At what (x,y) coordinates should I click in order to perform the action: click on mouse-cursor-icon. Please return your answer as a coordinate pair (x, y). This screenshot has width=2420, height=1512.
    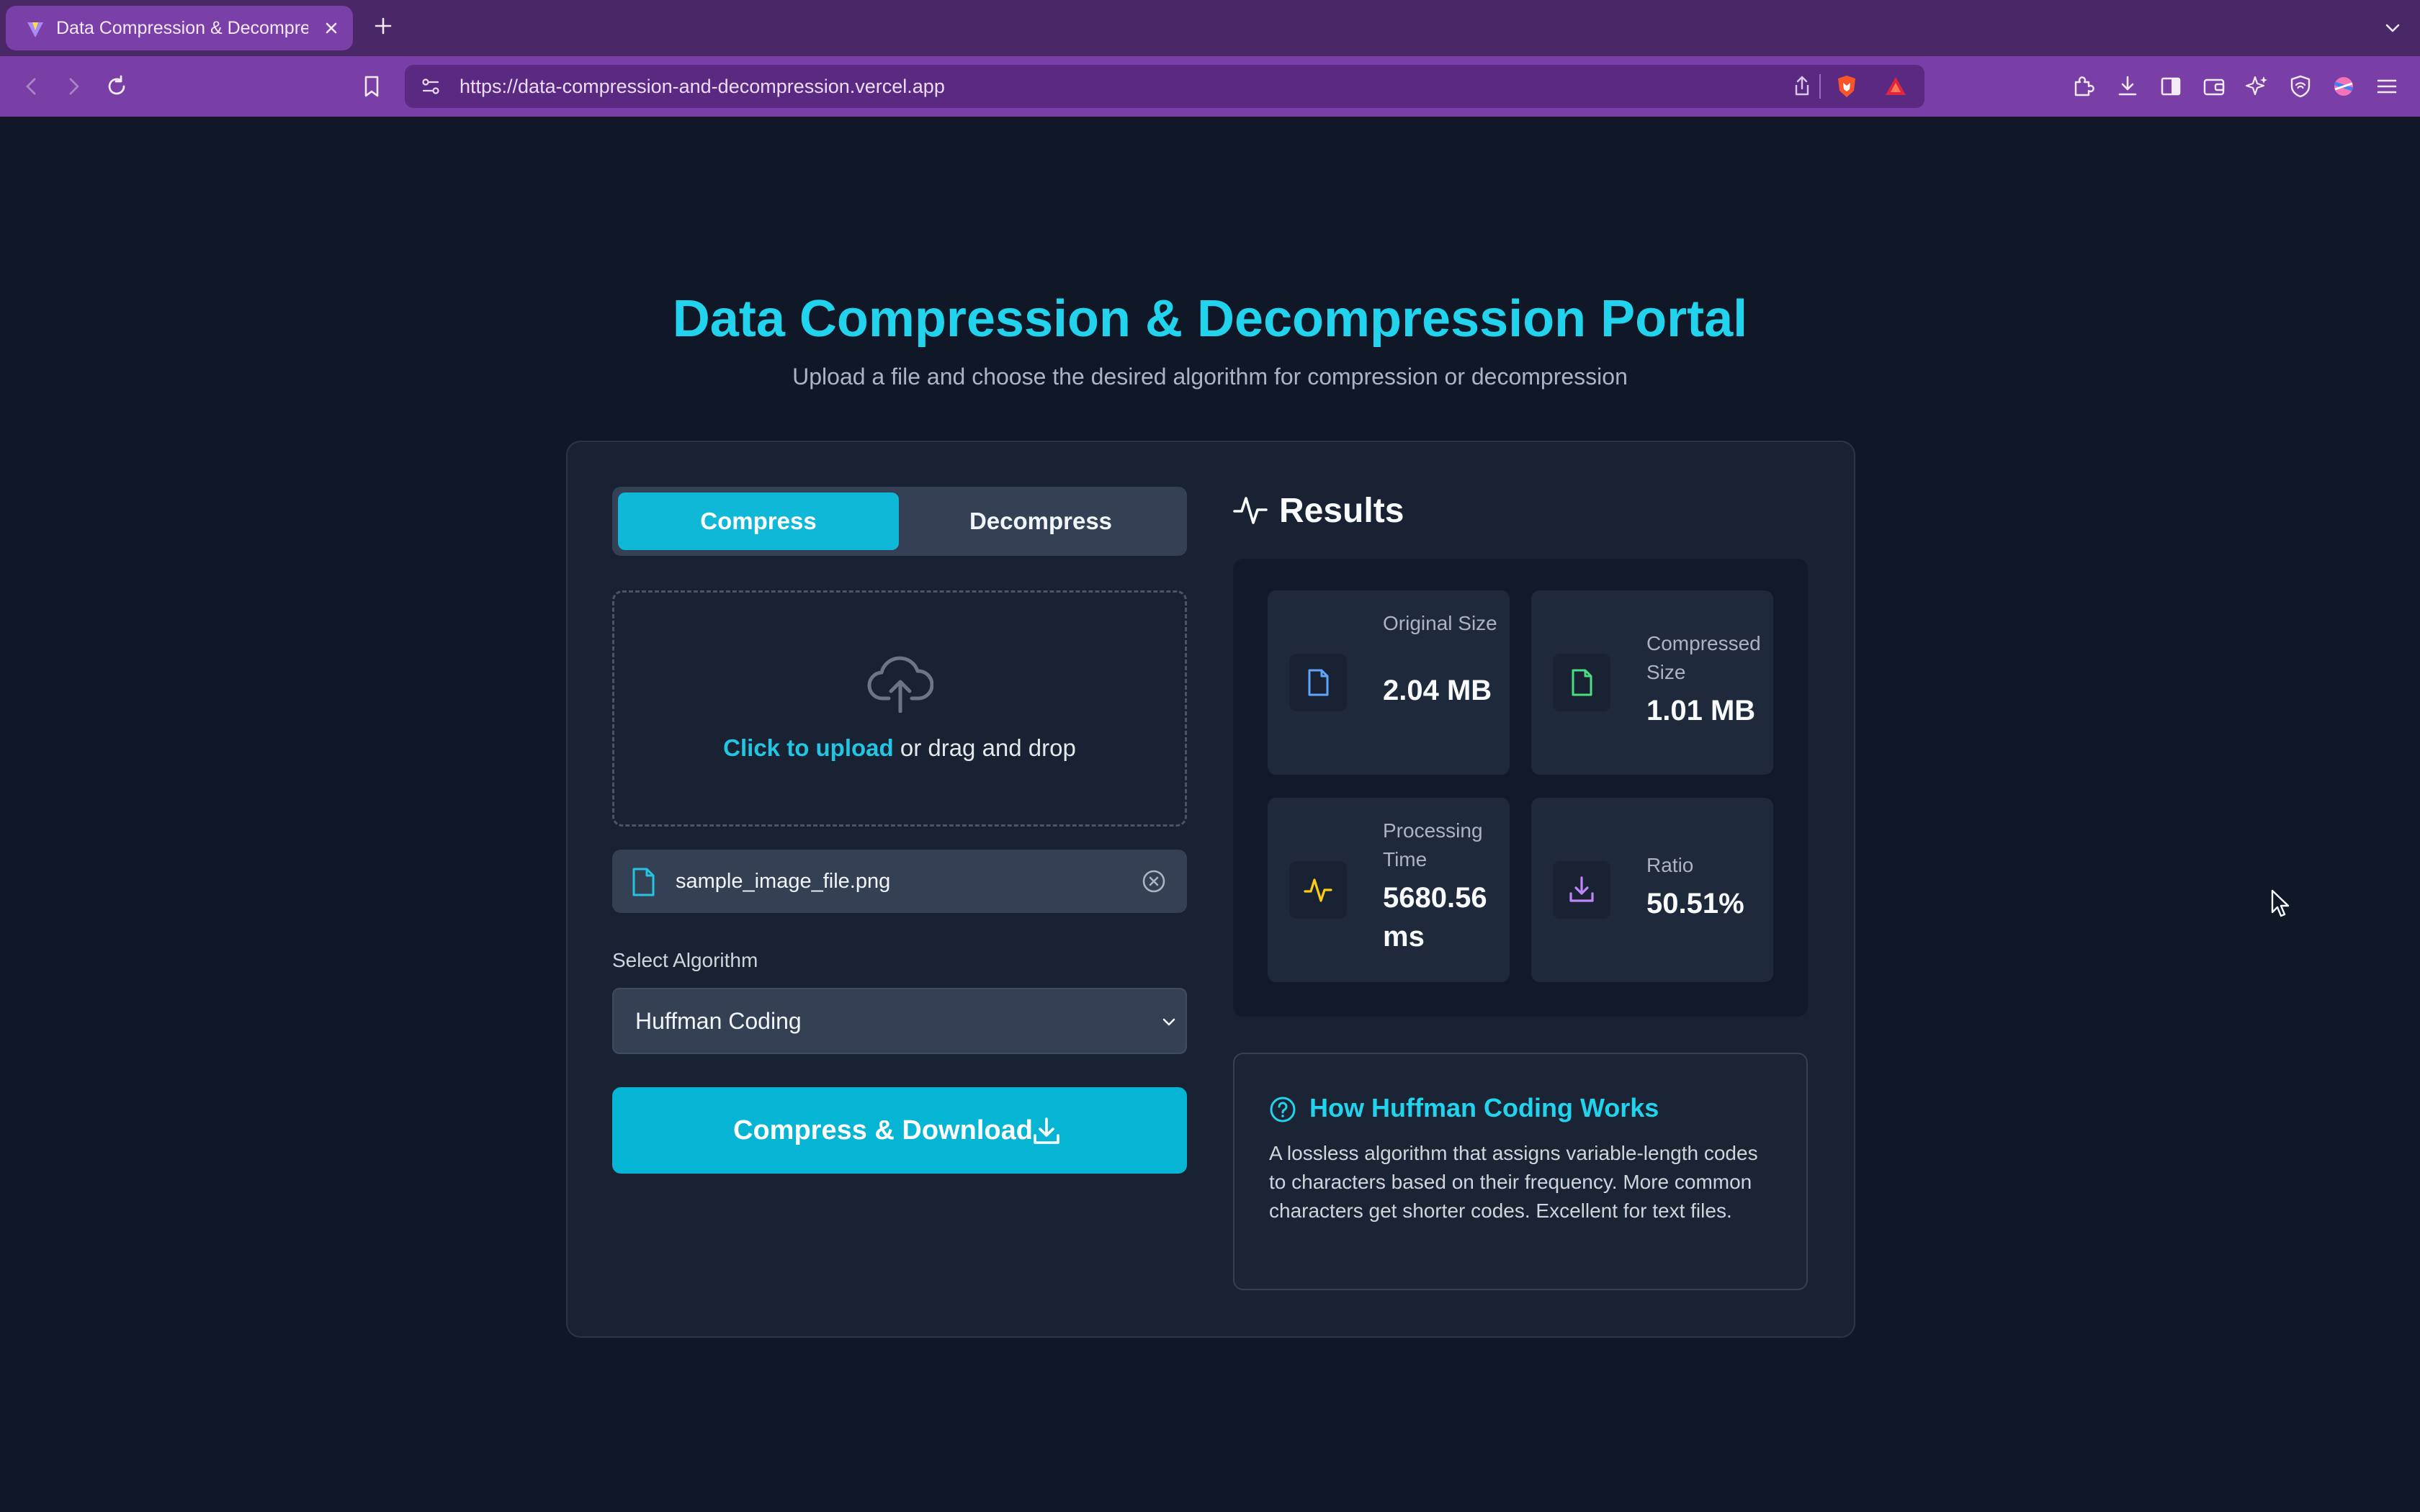
    Looking at the image, I should click on (2280, 903).